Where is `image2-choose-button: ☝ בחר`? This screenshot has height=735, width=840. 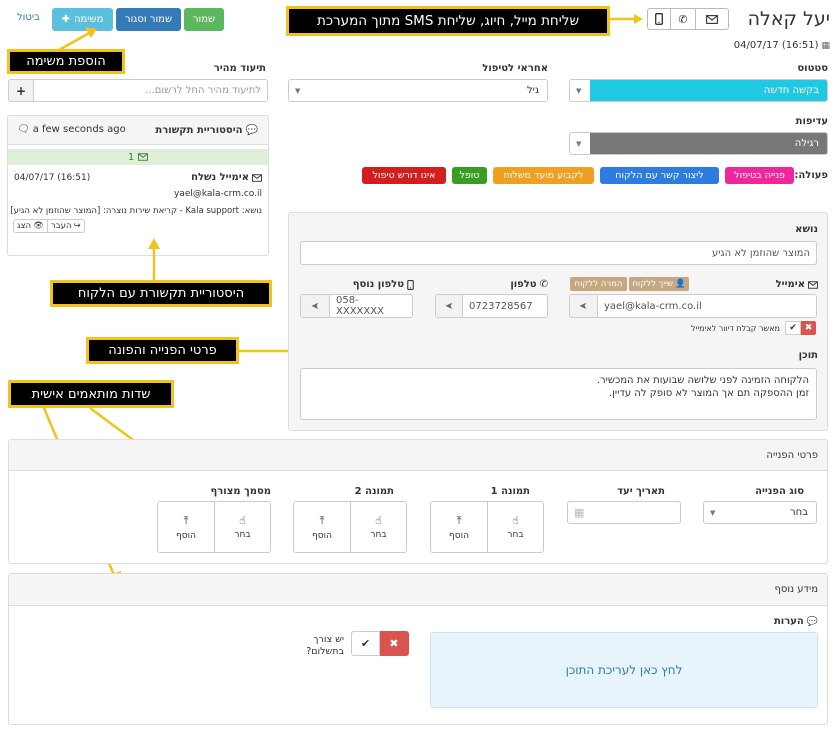 image2-choose-button: ☝ בחר is located at coordinates (378, 527).